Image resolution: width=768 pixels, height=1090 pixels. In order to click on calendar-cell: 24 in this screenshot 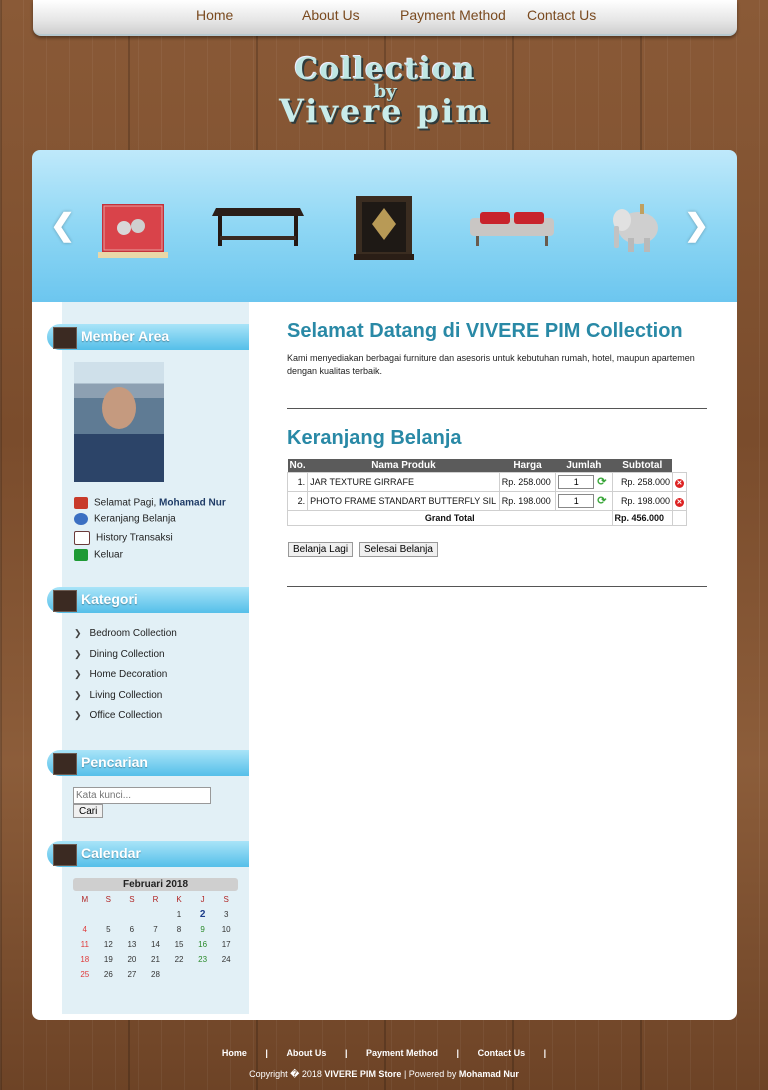, I will do `click(226, 959)`.